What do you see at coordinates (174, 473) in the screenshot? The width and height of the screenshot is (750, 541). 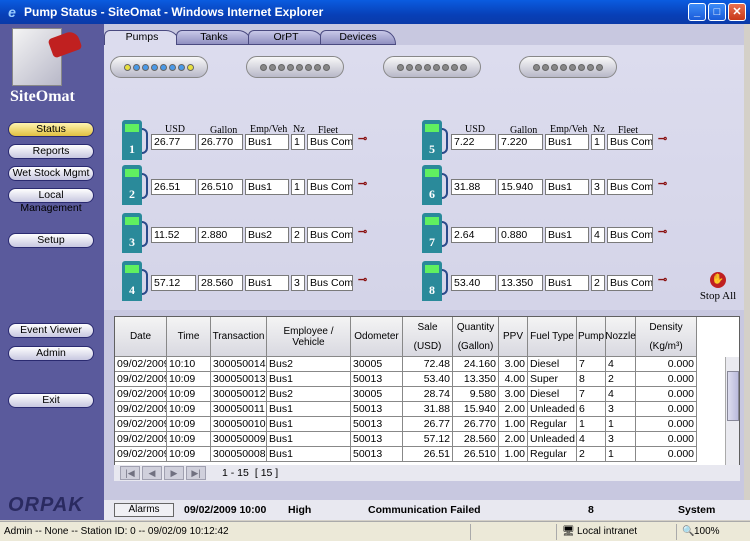 I see `next-page-button: ▶` at bounding box center [174, 473].